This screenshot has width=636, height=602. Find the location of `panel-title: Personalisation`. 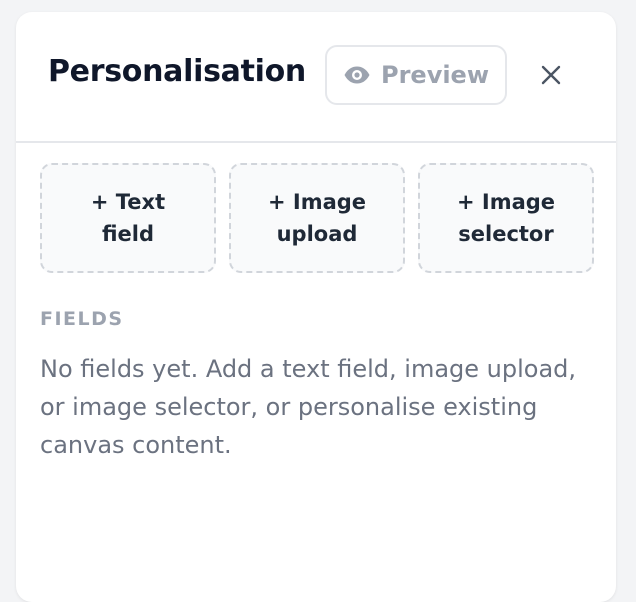

panel-title: Personalisation is located at coordinates (177, 71).